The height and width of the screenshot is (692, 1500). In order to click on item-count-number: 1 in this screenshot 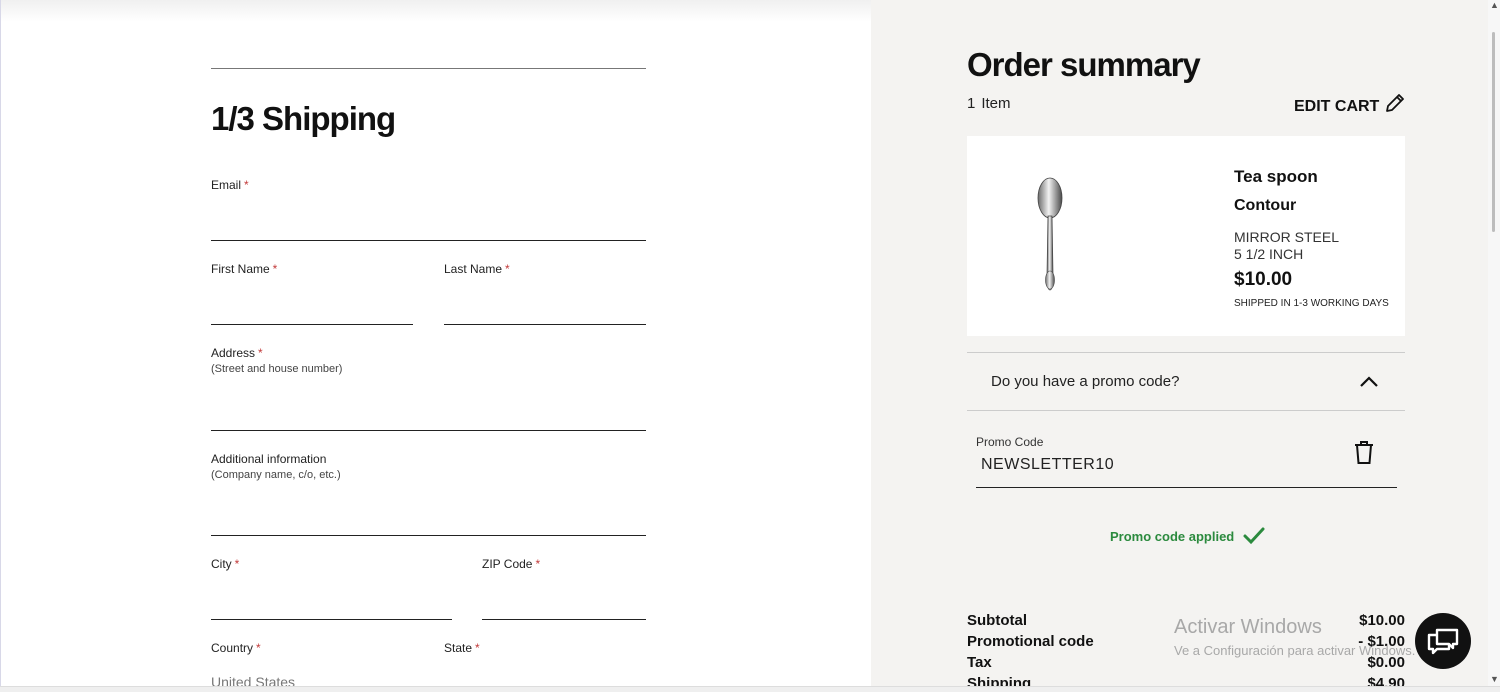, I will do `click(971, 103)`.